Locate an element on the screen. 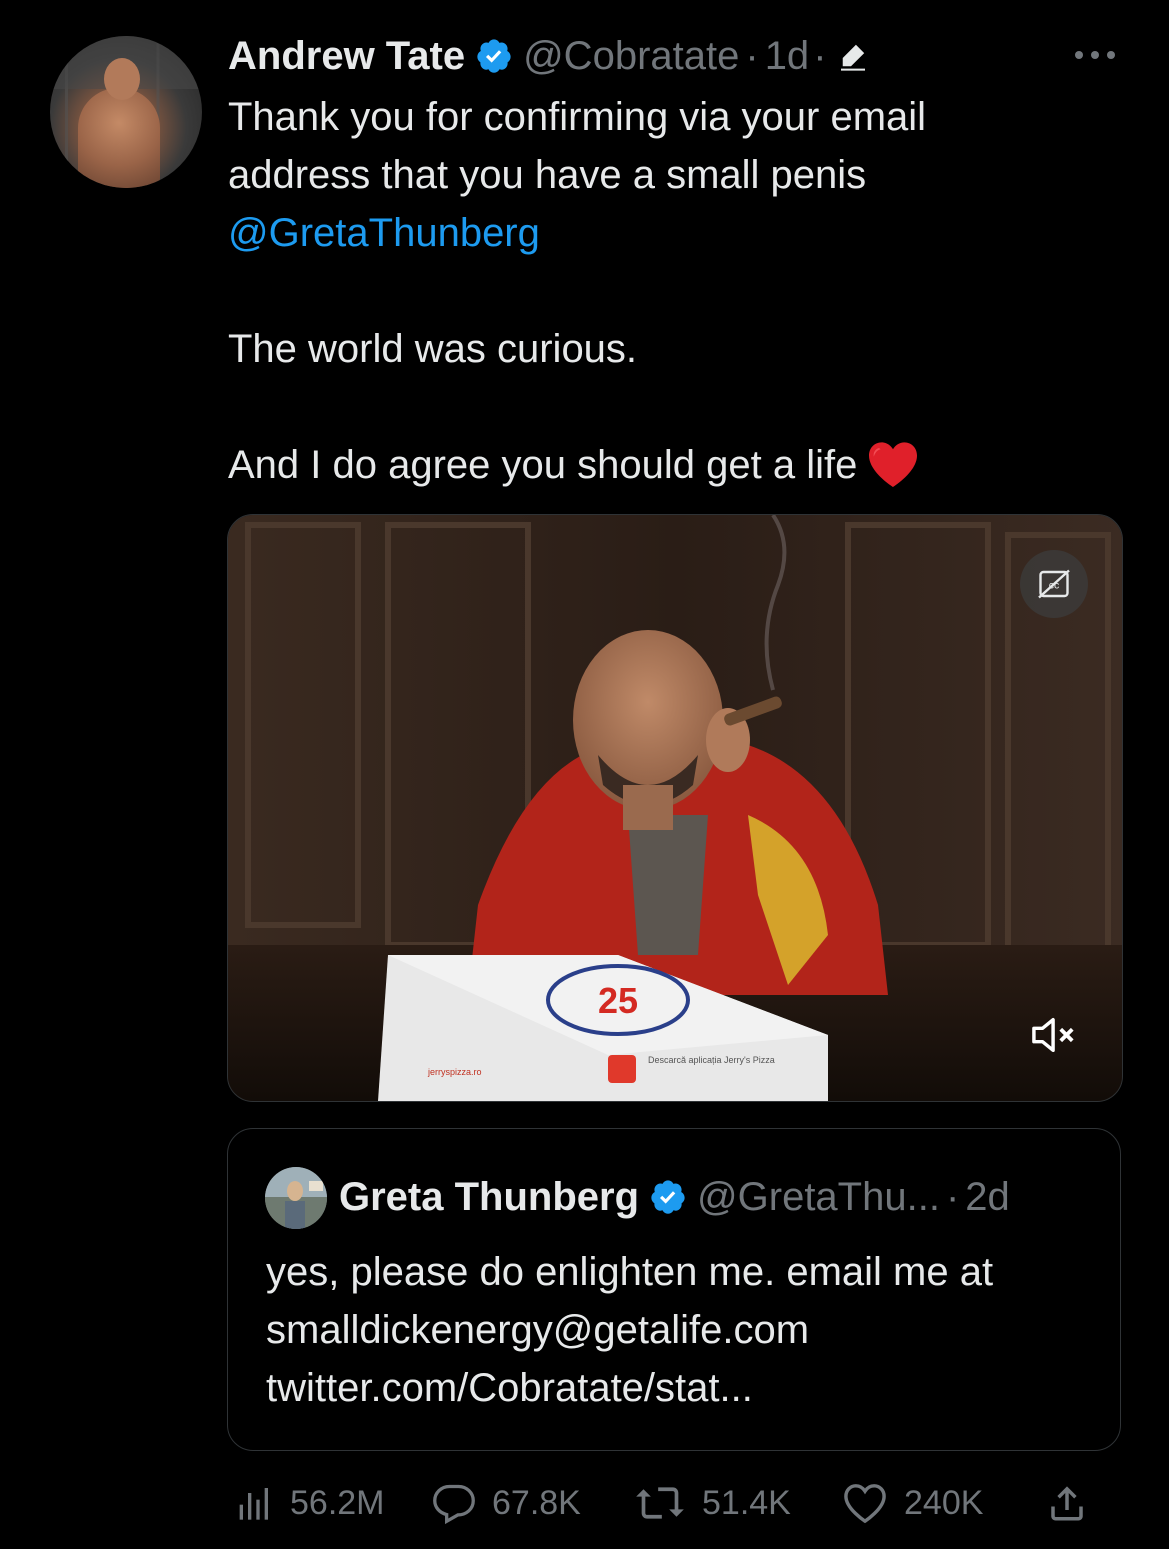 This screenshot has width=1169, height=1549. share-upload-icon is located at coordinates (1067, 1503).